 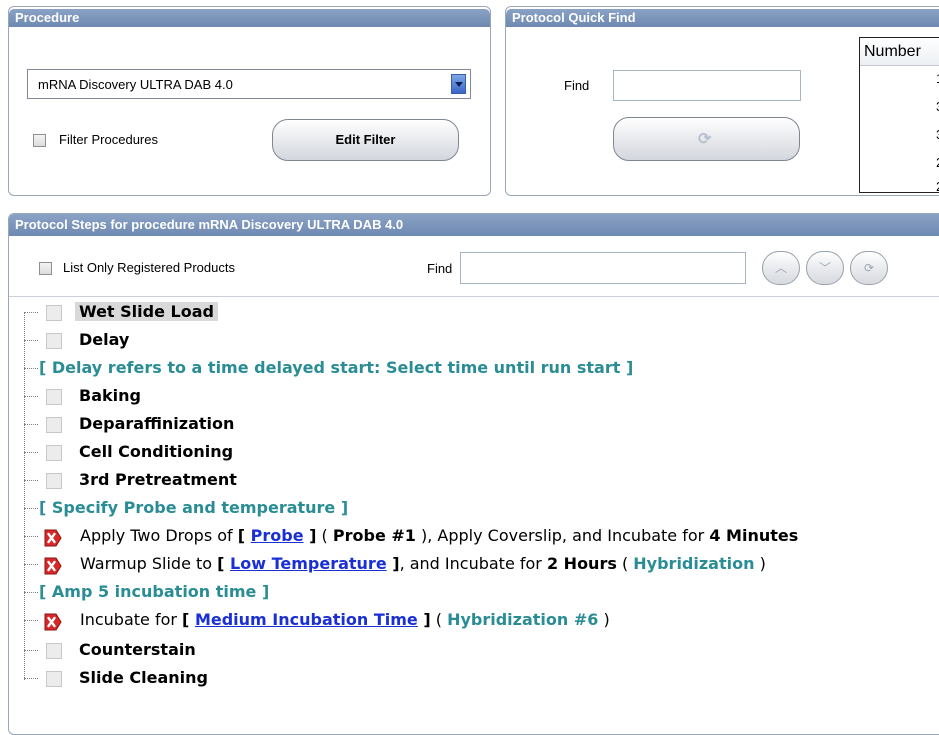 I want to click on step-comment: [ Amp 5 incubation time ], so click(x=154, y=591).